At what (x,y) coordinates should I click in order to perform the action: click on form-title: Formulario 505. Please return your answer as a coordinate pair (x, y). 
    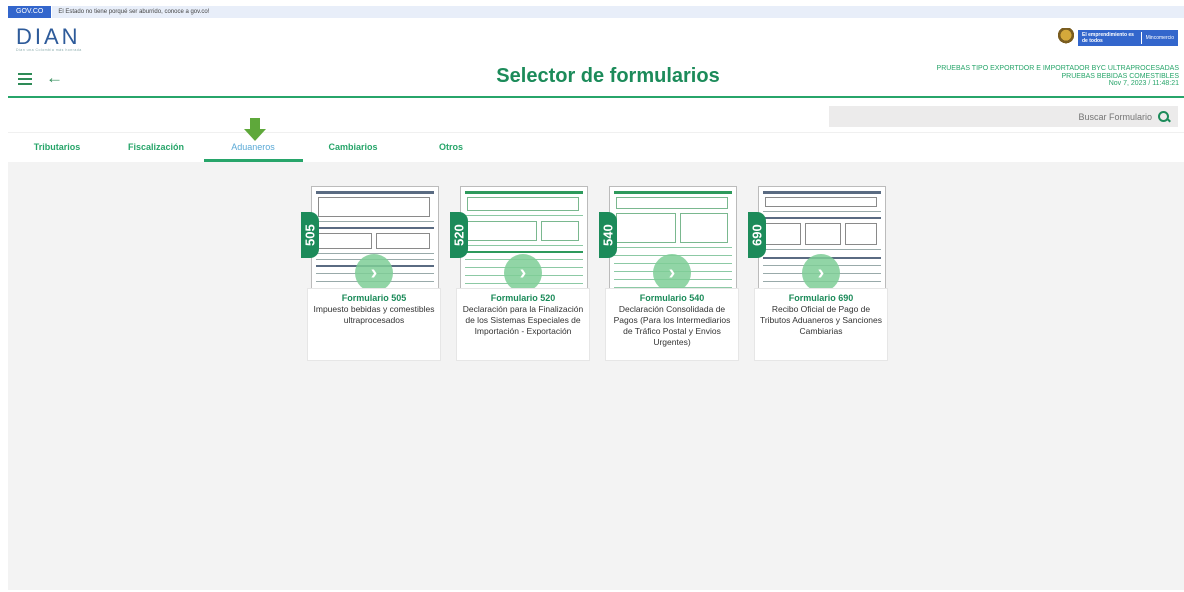
    Looking at the image, I should click on (374, 298).